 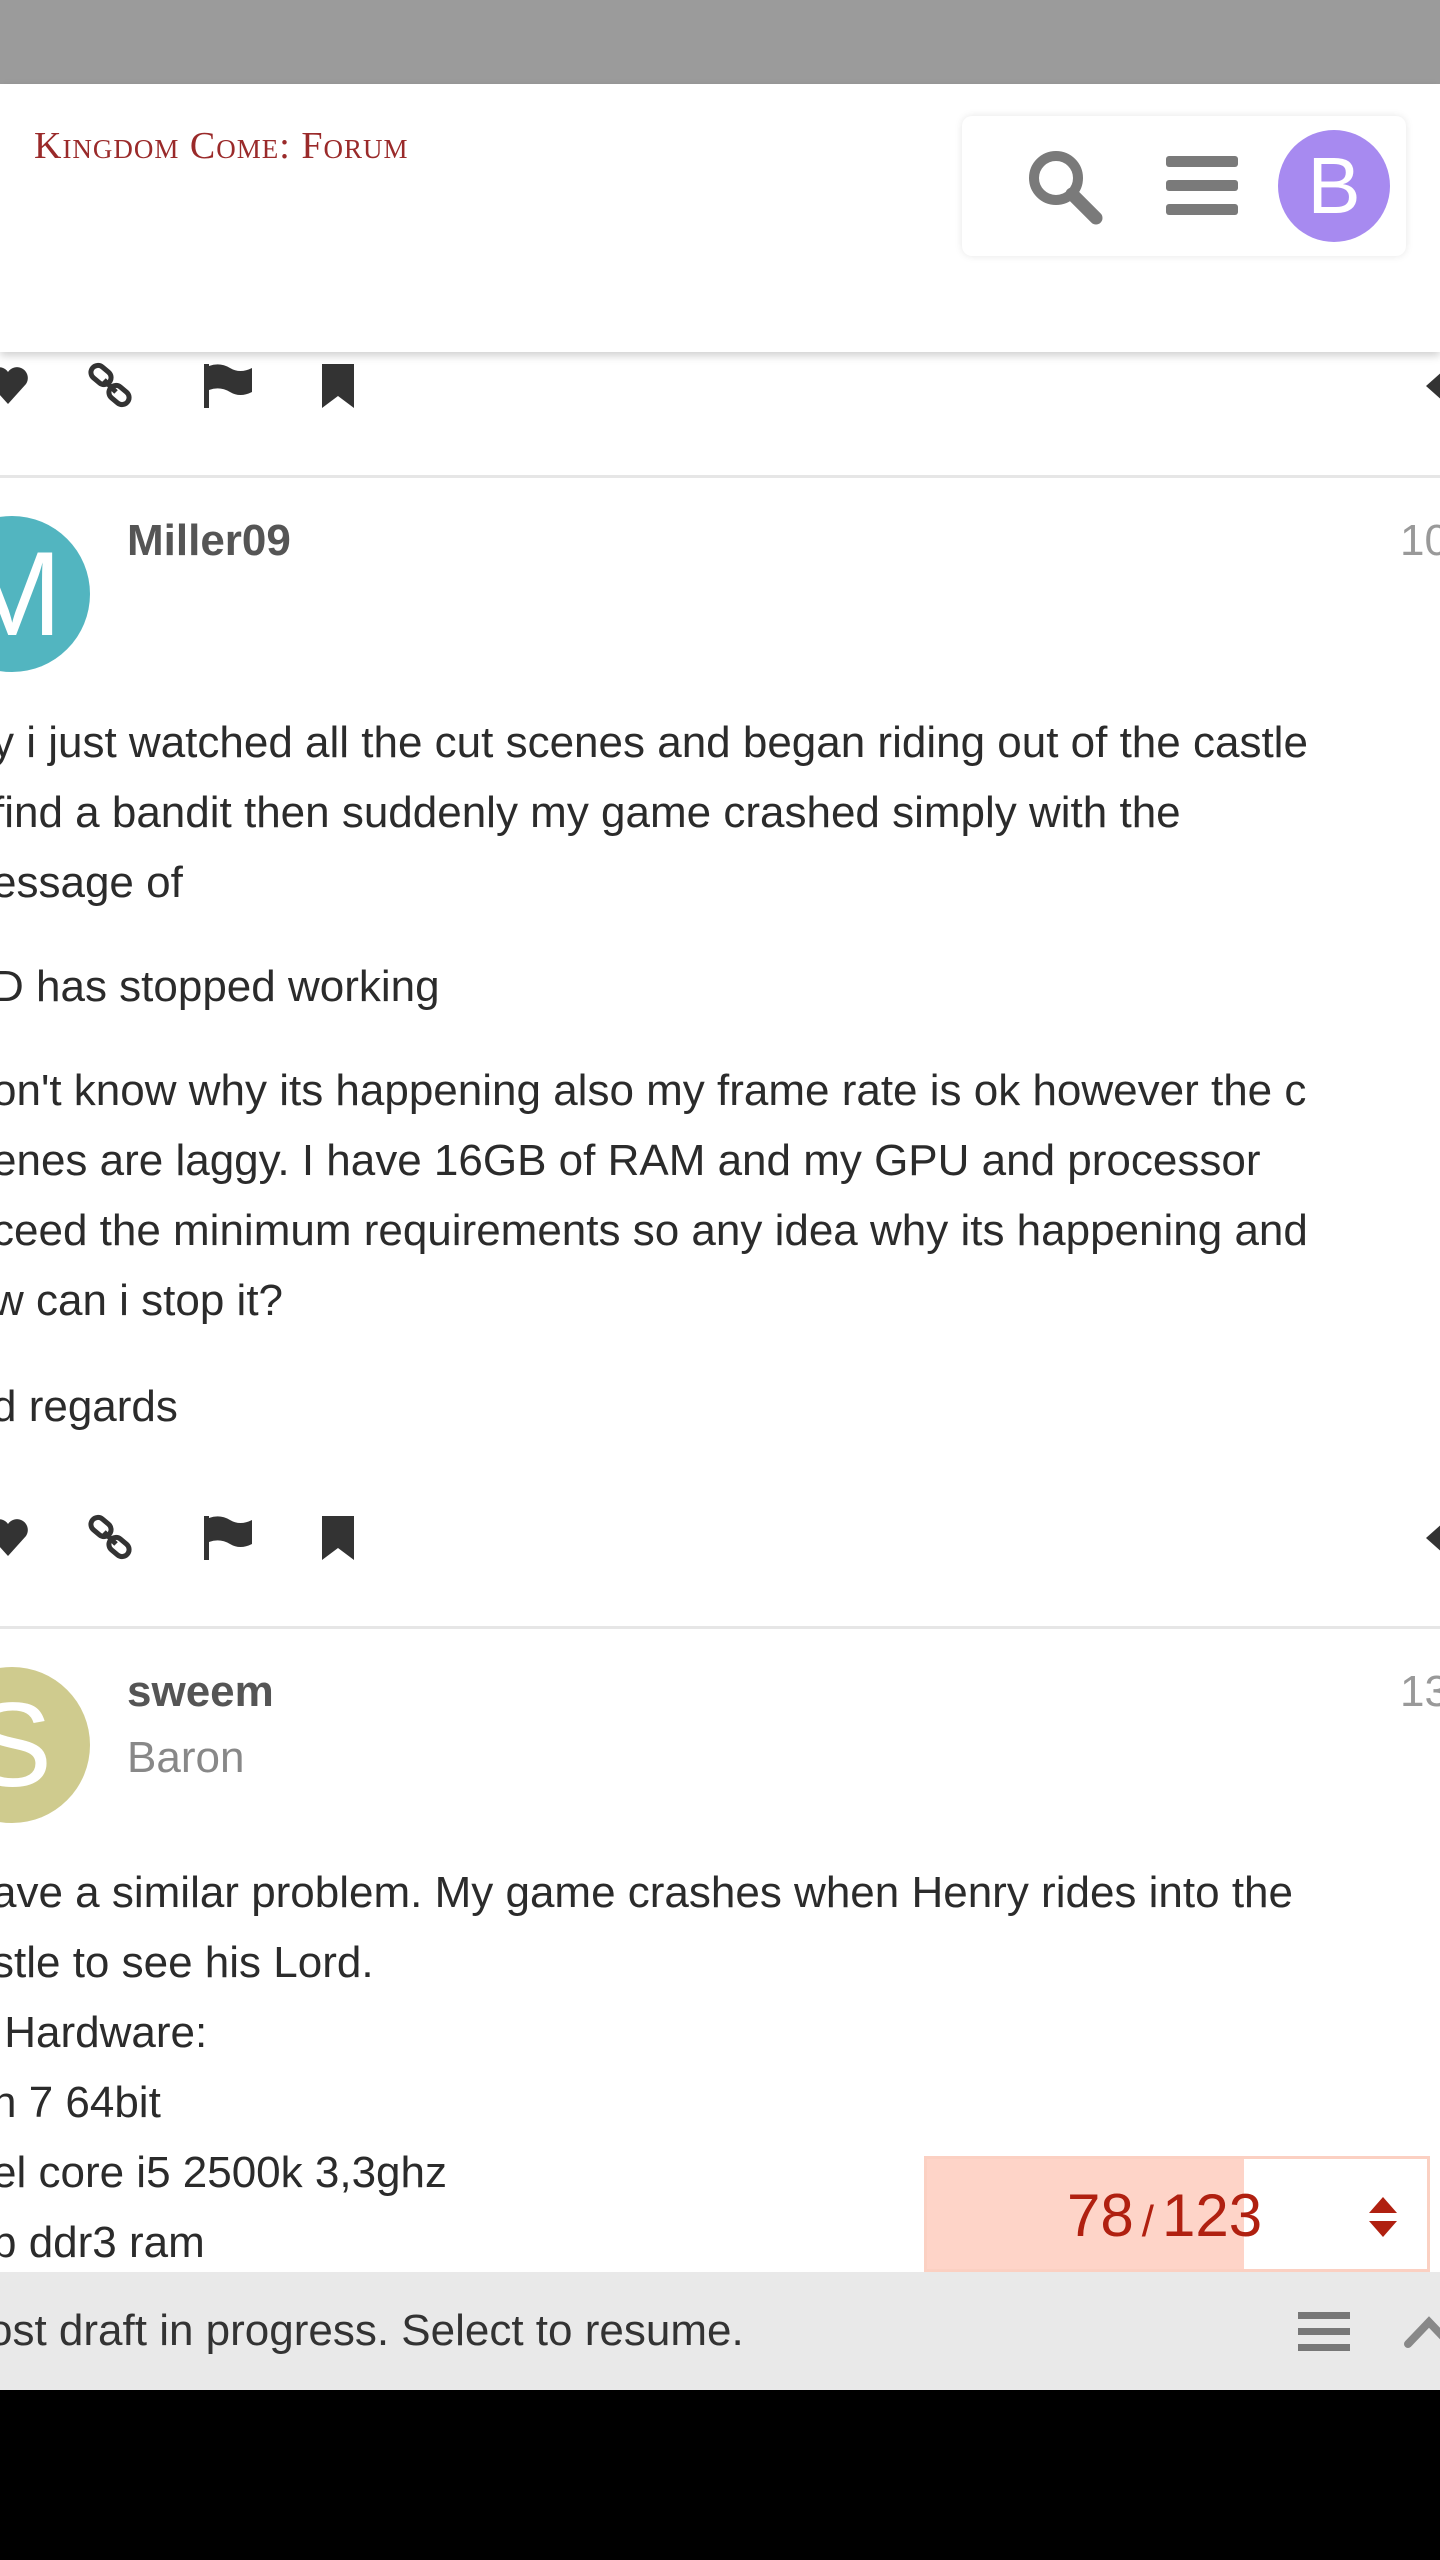 What do you see at coordinates (209, 541) in the screenshot?
I see `username: Miller09` at bounding box center [209, 541].